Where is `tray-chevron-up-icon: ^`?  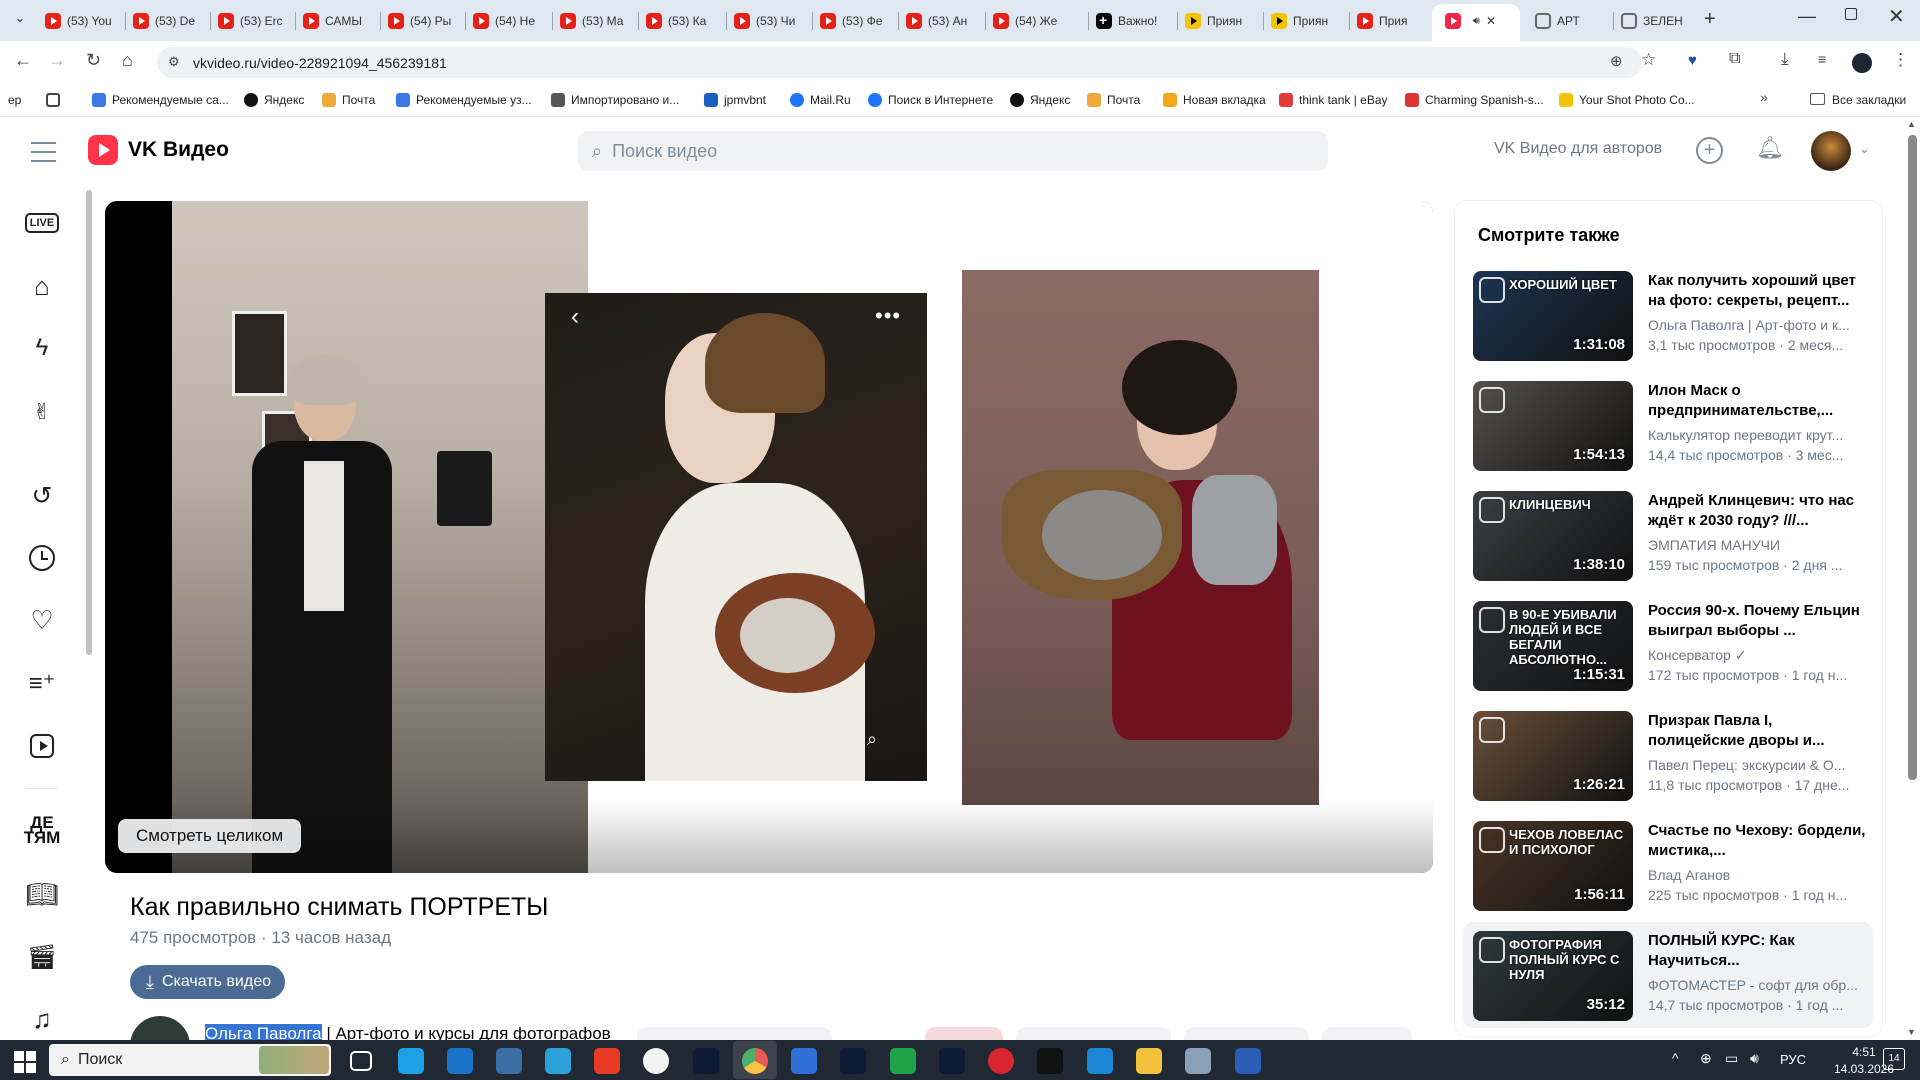
tray-chevron-up-icon: ^ is located at coordinates (1675, 1058).